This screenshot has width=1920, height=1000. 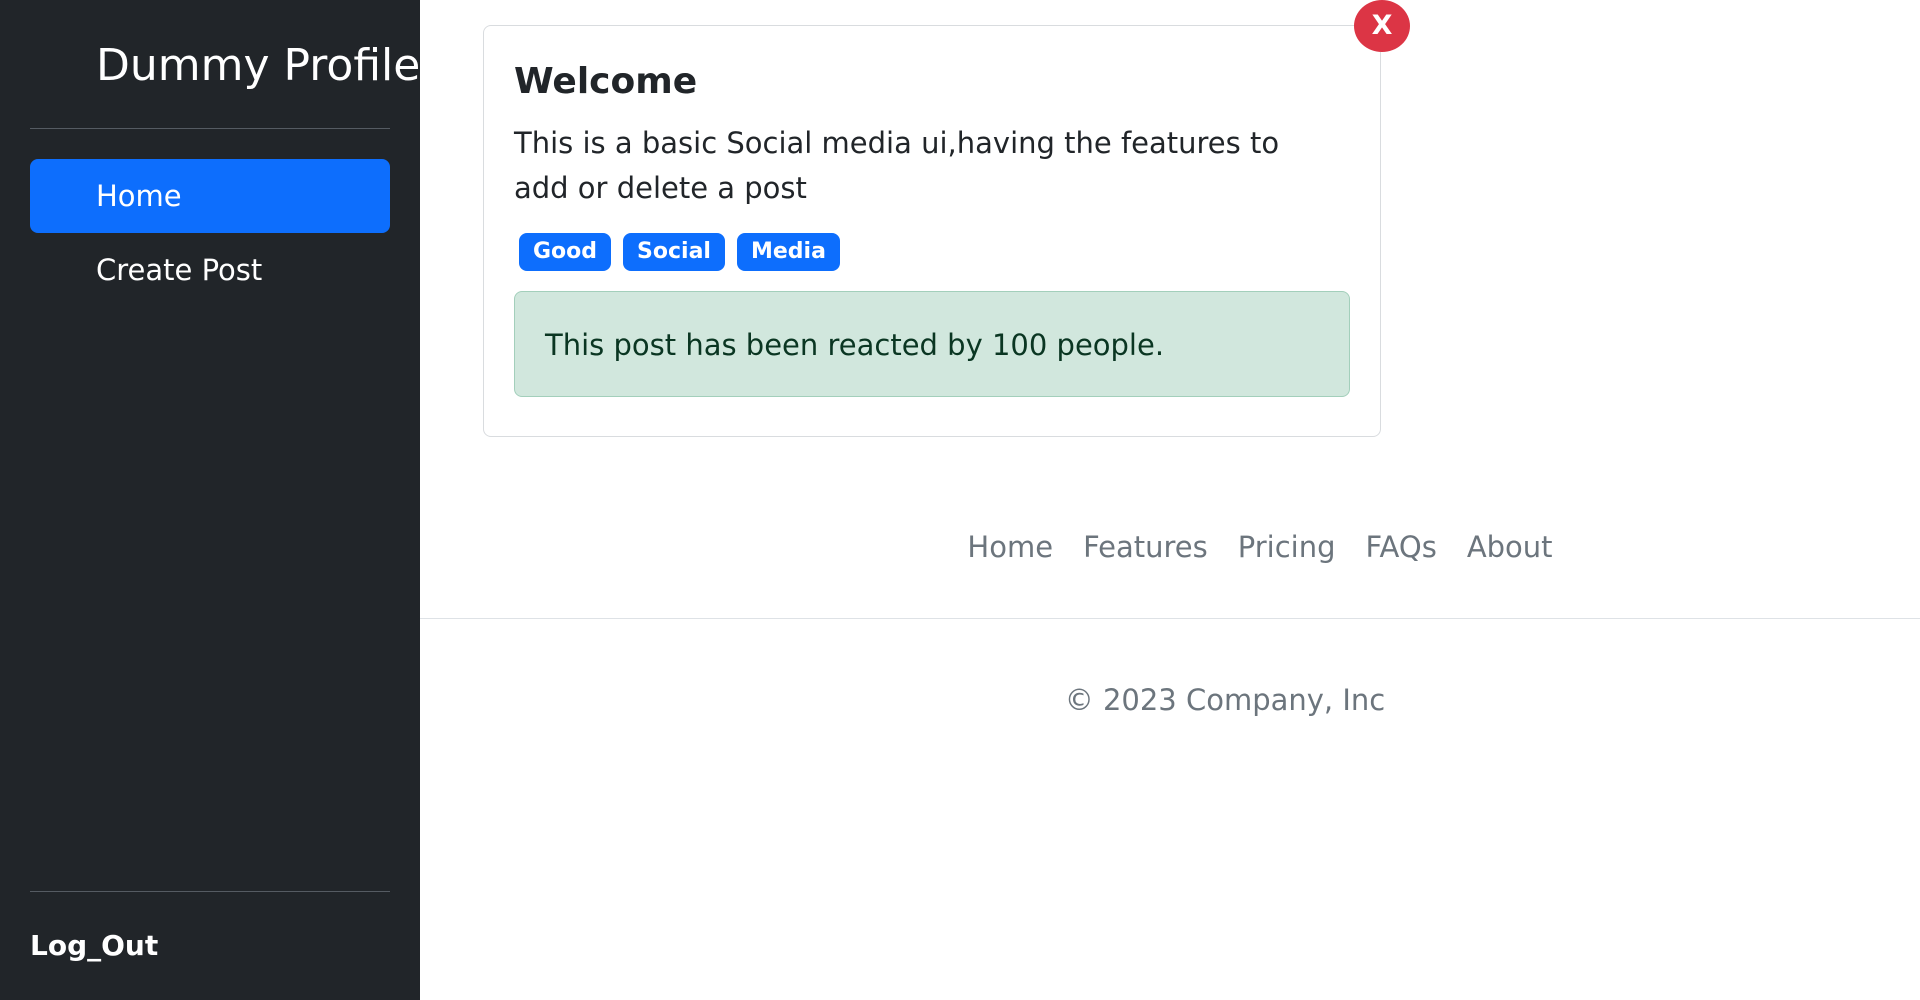 I want to click on brand-title: Dummy Profile, so click(x=225, y=64).